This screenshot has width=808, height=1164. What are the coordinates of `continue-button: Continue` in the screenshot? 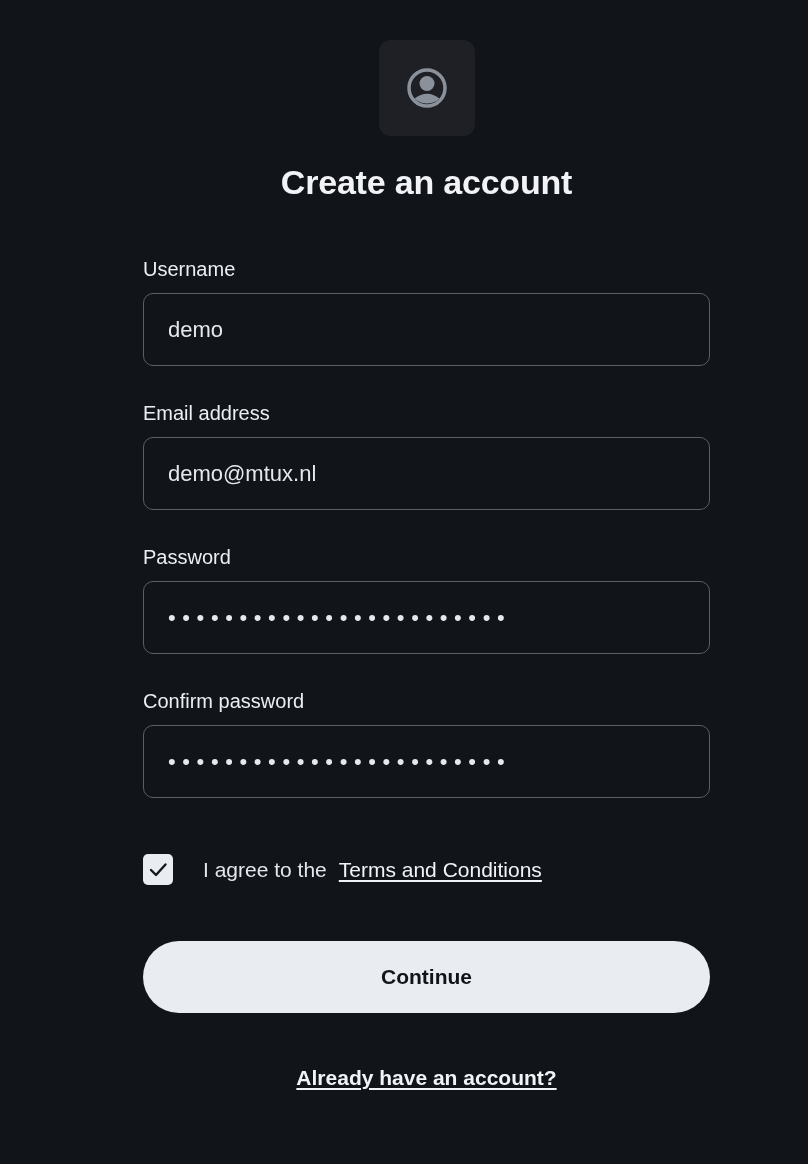 It's located at (426, 977).